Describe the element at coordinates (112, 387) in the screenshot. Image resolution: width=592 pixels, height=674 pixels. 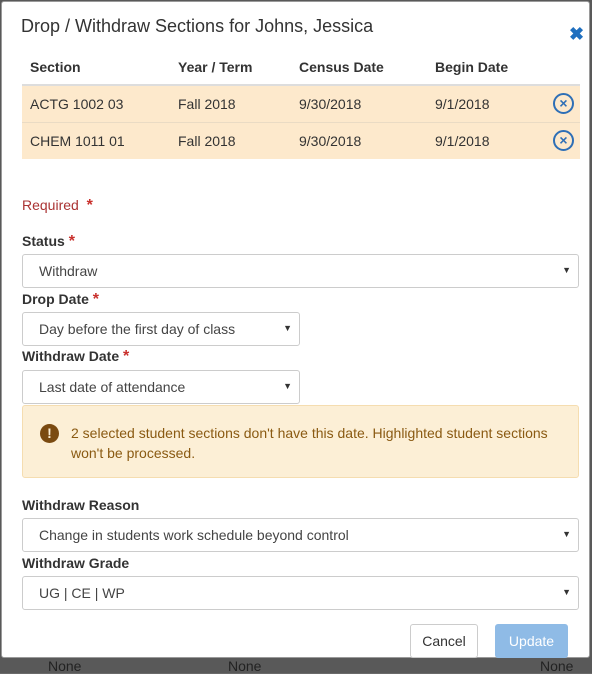
I see `withdraw-date-select-value: Last date of attendance` at that location.